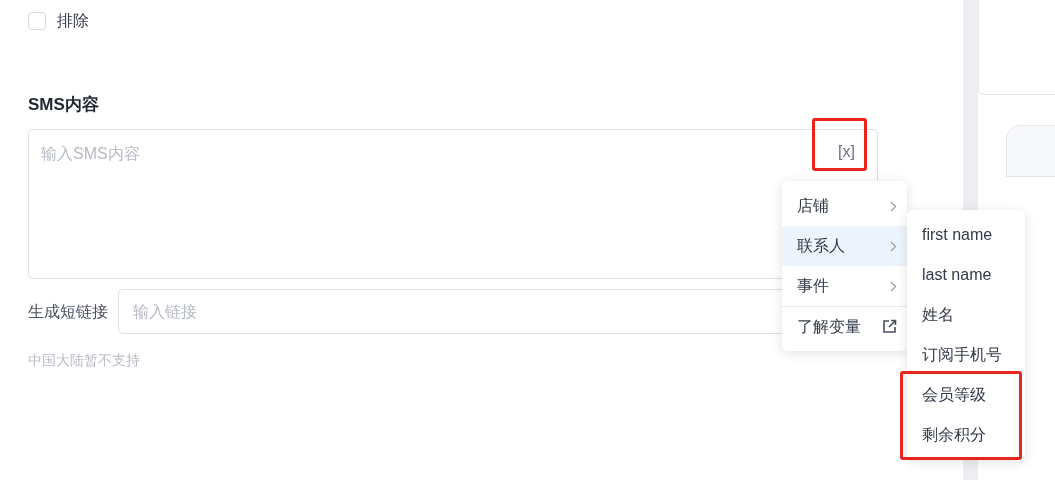 The height and width of the screenshot is (480, 1055). What do you see at coordinates (68, 311) in the screenshot?
I see `field-label: 生成短链接` at bounding box center [68, 311].